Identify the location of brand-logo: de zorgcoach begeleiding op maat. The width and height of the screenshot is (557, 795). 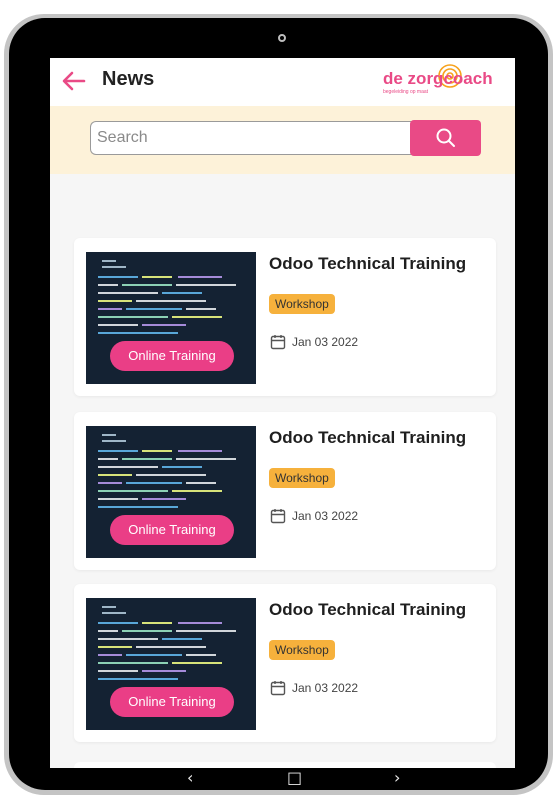
(438, 79).